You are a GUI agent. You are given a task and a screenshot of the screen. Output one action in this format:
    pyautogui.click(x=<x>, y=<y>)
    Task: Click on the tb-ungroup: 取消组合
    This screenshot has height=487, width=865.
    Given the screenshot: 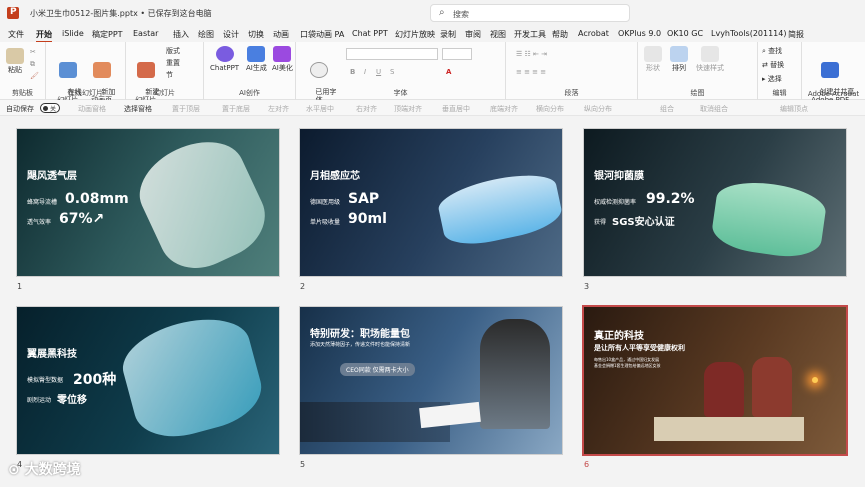 What is the action you would take?
    pyautogui.click(x=714, y=109)
    